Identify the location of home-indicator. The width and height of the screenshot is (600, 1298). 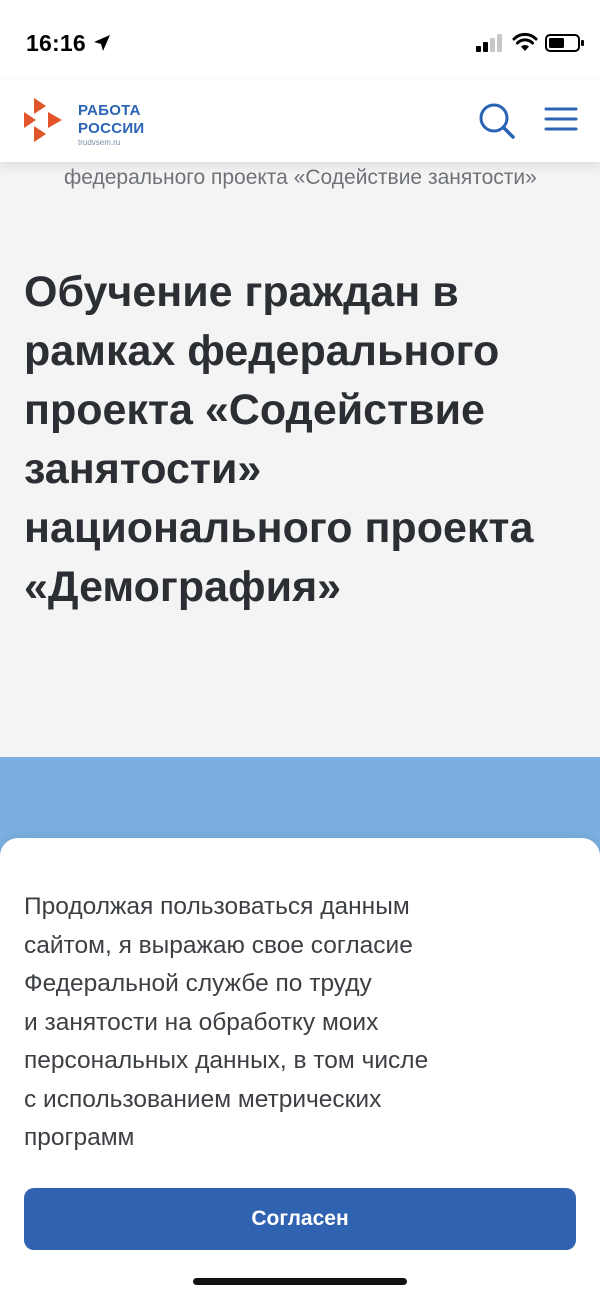
(300, 1281).